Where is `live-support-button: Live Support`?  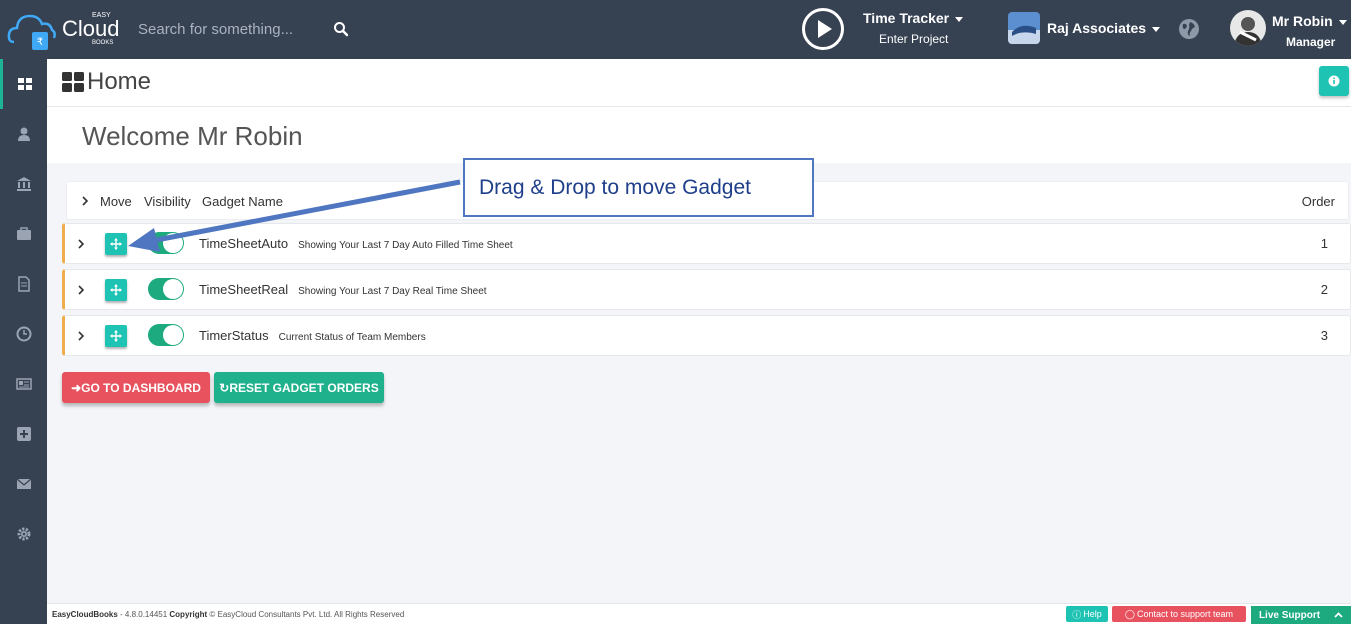 live-support-button: Live Support is located at coordinates (1301, 615).